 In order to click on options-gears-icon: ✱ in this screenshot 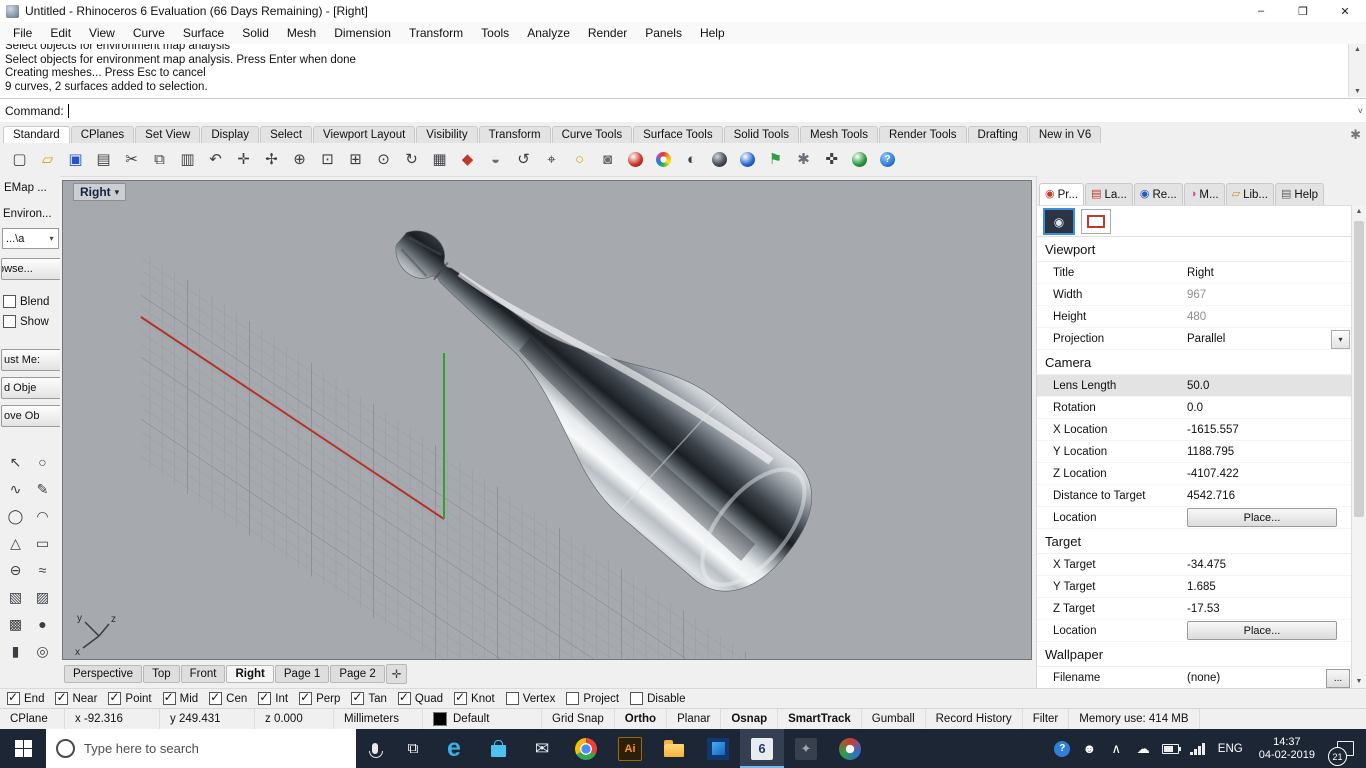, I will do `click(803, 159)`.